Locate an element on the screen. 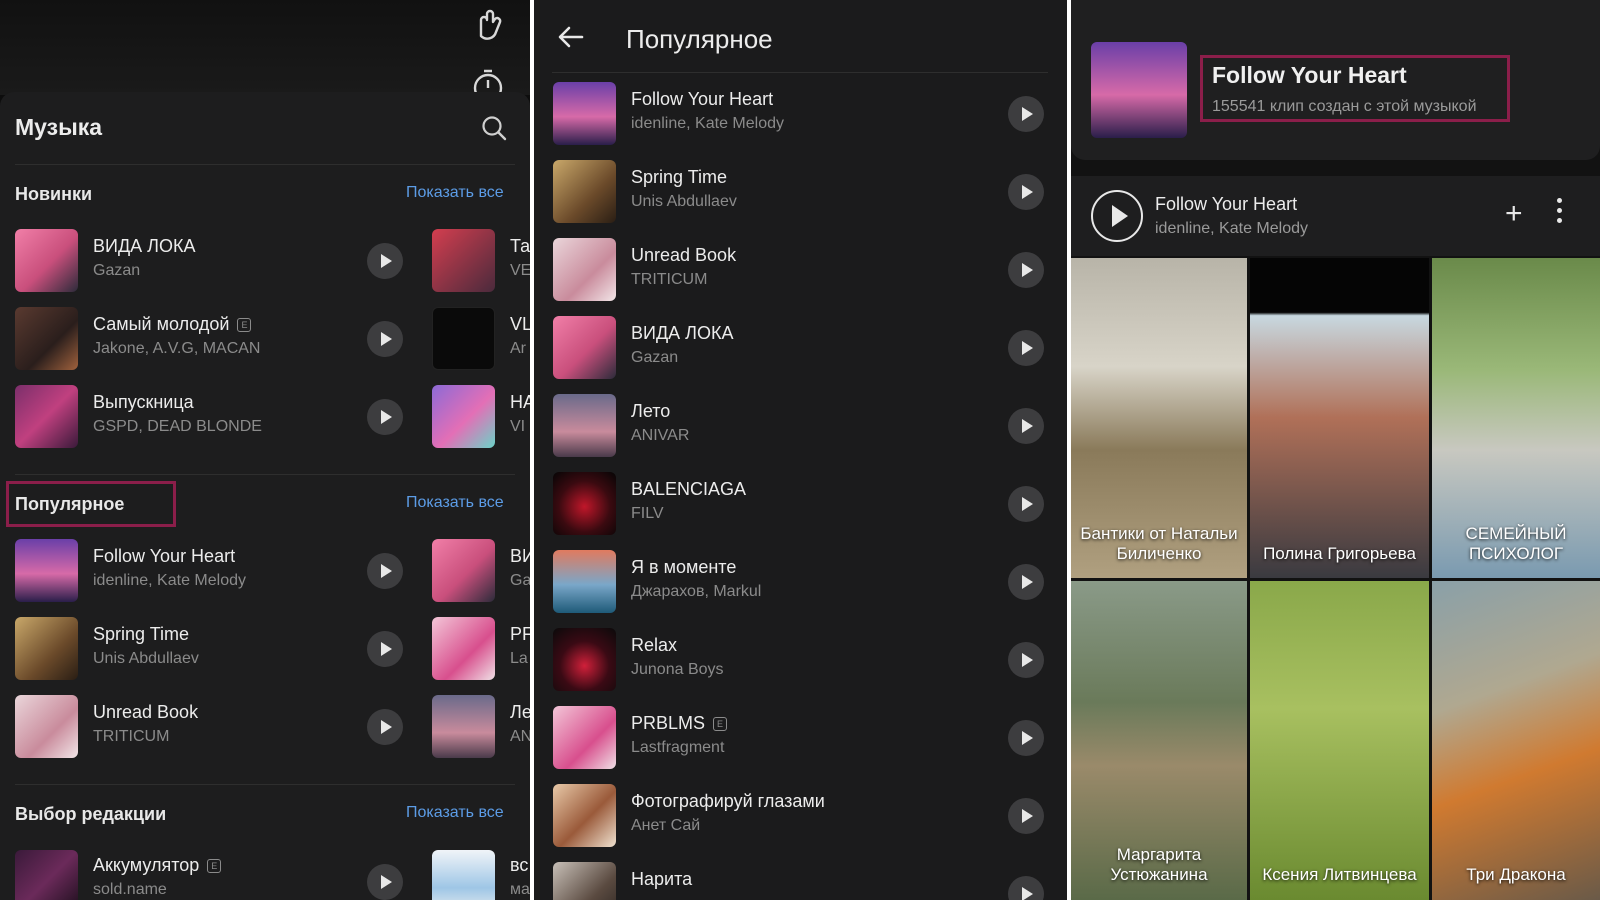  track-title: Я в моменте is located at coordinates (684, 567).